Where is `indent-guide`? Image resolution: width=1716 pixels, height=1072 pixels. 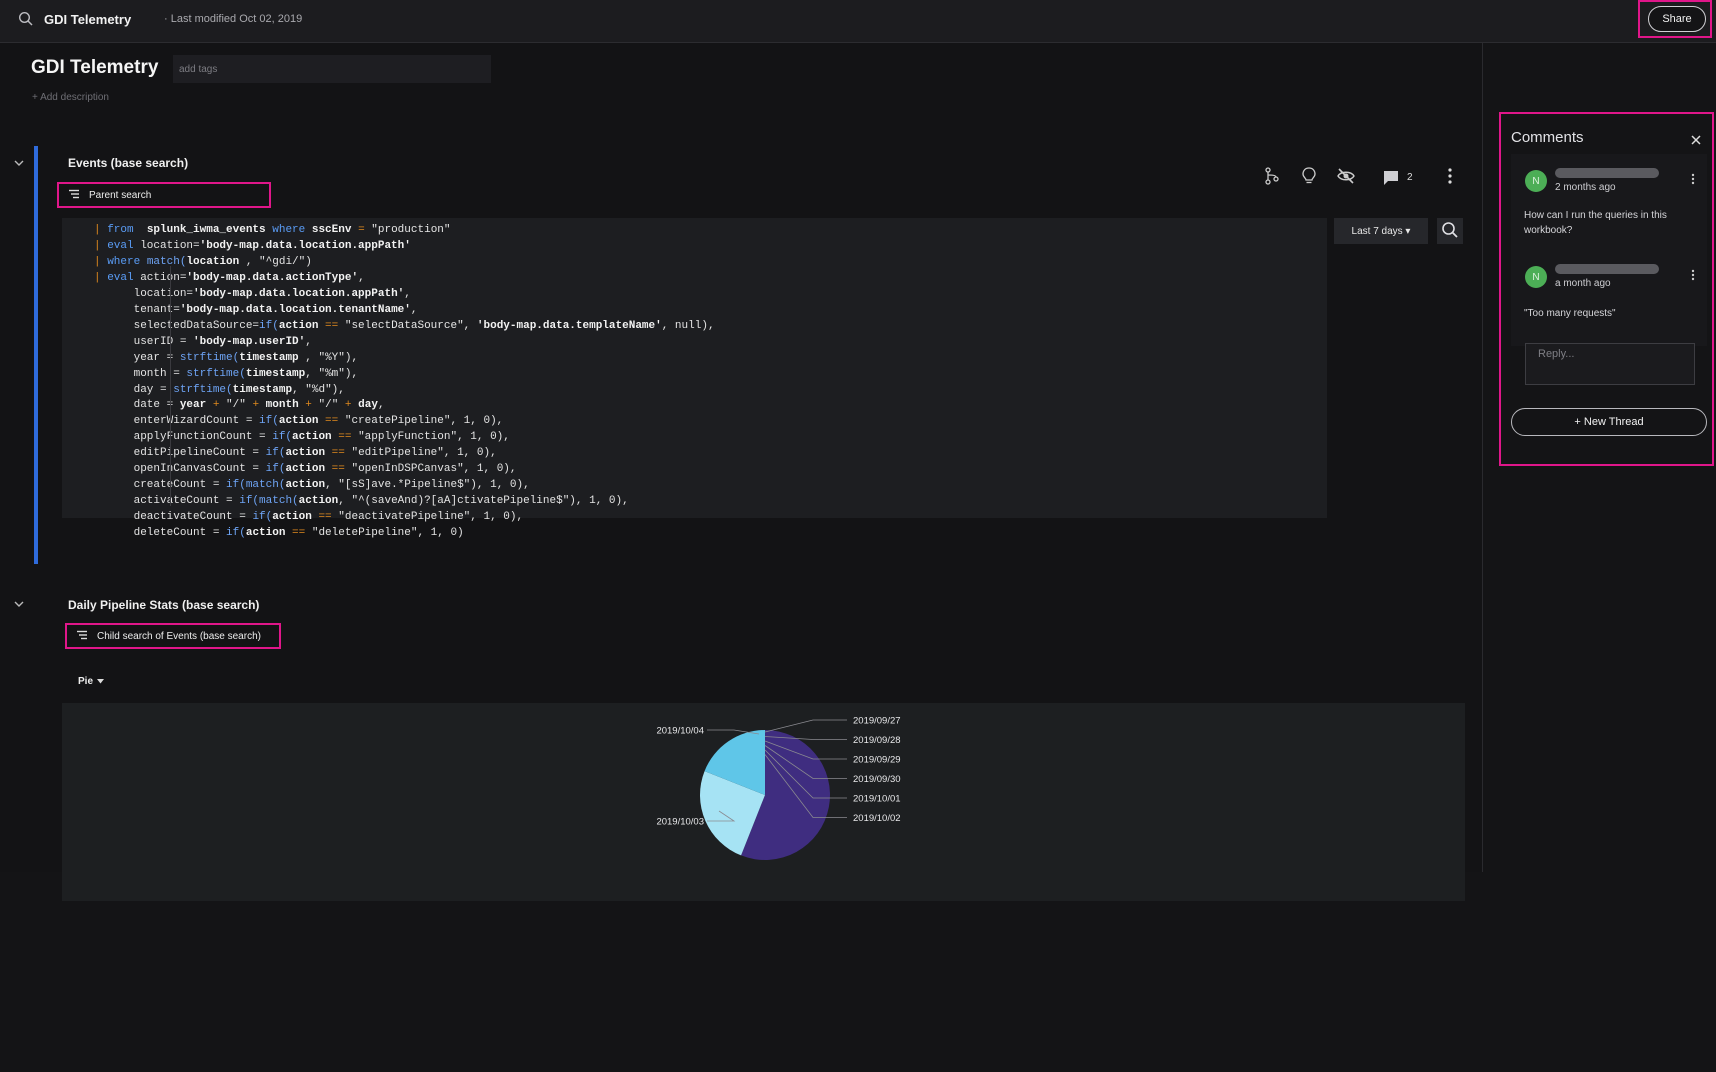 indent-guide is located at coordinates (170, 386).